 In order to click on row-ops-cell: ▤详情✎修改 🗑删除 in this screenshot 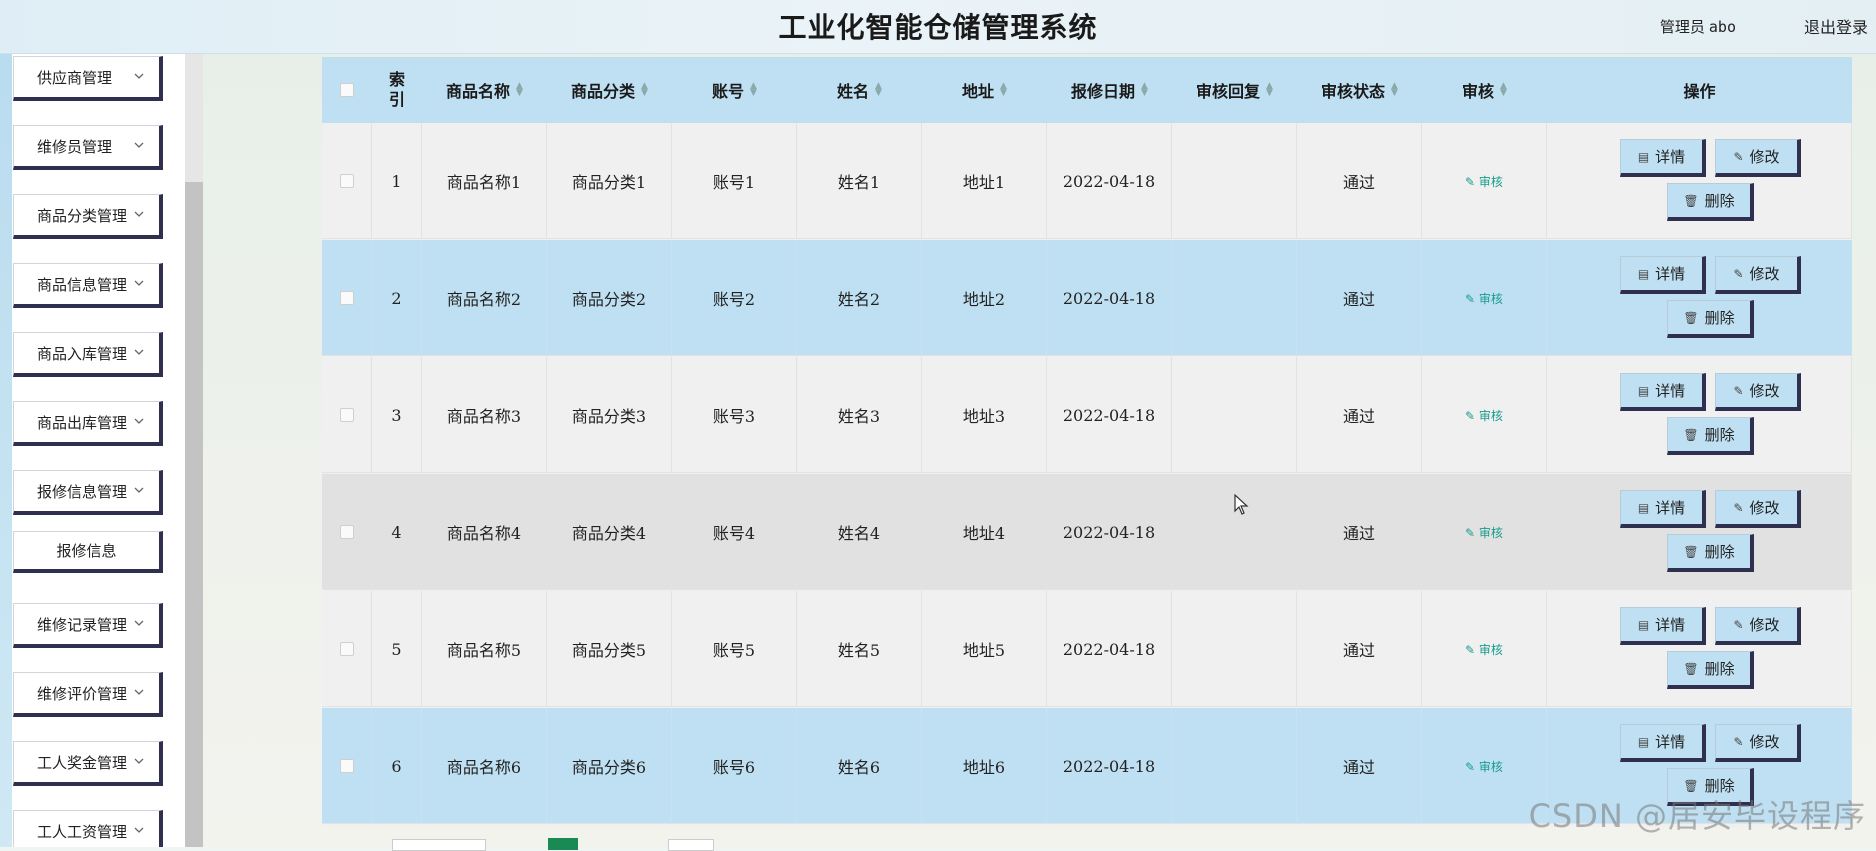, I will do `click(1699, 181)`.